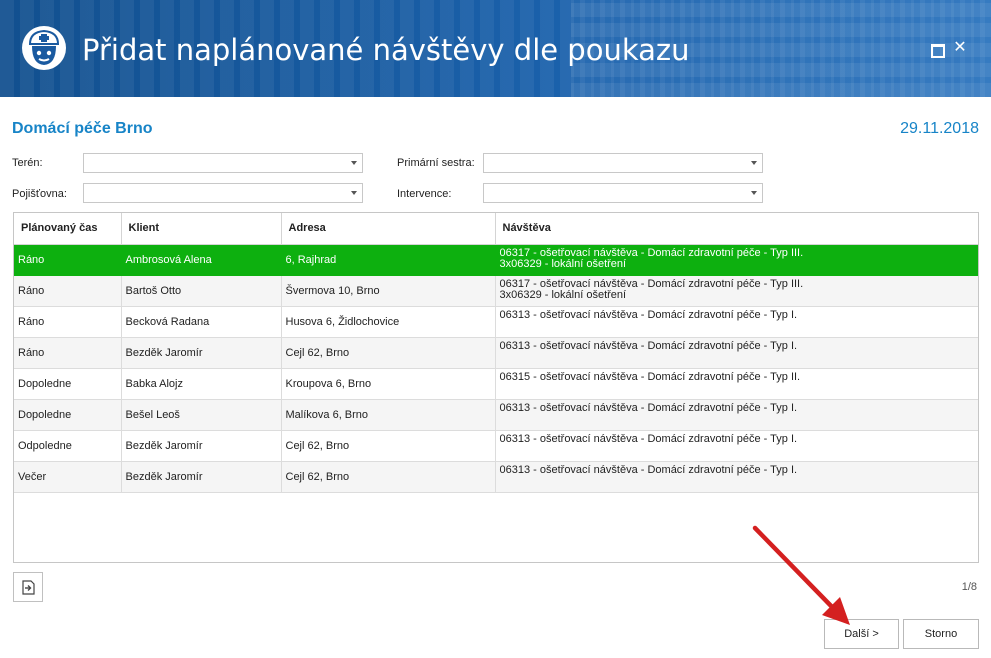 This screenshot has height=658, width=991. What do you see at coordinates (201, 229) in the screenshot?
I see `column-header-client: Klient` at bounding box center [201, 229].